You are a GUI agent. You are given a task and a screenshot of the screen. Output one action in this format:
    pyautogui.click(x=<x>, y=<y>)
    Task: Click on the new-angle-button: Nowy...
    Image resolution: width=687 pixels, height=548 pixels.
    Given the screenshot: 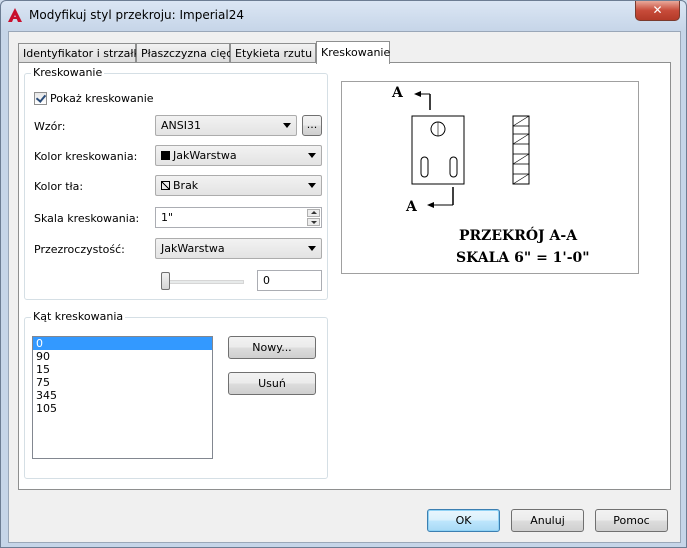 What is the action you would take?
    pyautogui.click(x=272, y=347)
    